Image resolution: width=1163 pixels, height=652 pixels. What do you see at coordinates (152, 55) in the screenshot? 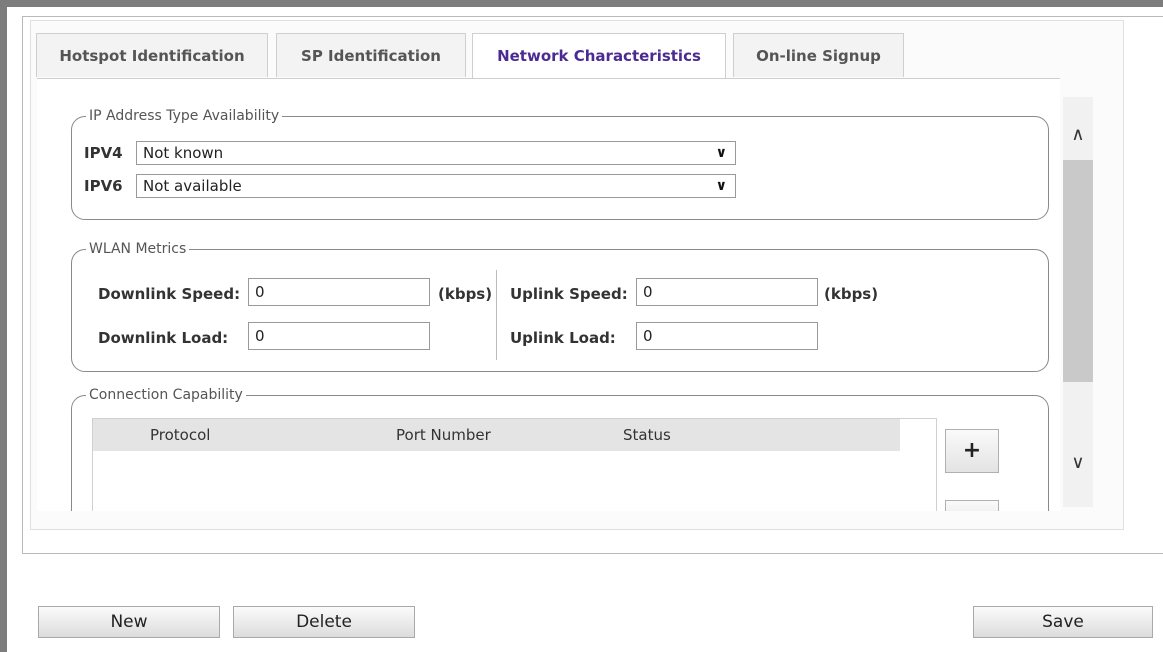
I see `tab-hotspot-identification: Hotspot Identification` at bounding box center [152, 55].